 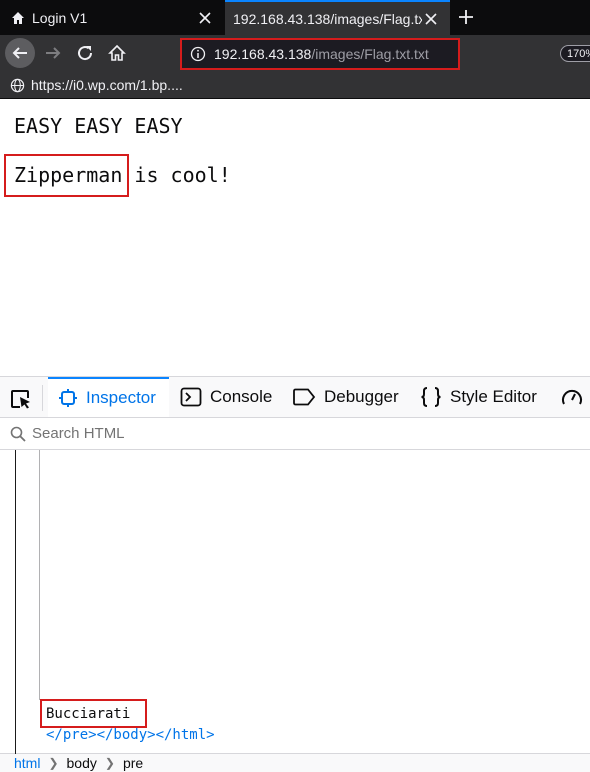 I want to click on nav-bar: 192.168.43.138/images/Flag.txt.txt 170%, so click(x=295, y=53).